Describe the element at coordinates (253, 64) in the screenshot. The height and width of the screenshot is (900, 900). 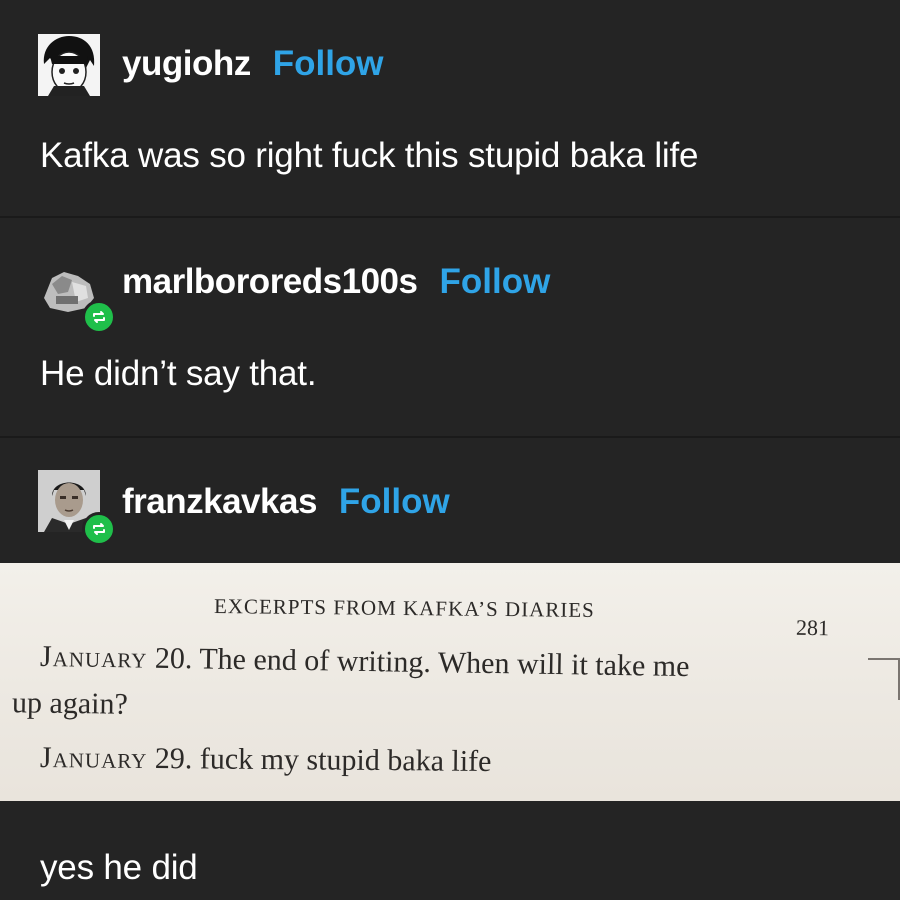
I see `post-header: yugiohz Follow` at that location.